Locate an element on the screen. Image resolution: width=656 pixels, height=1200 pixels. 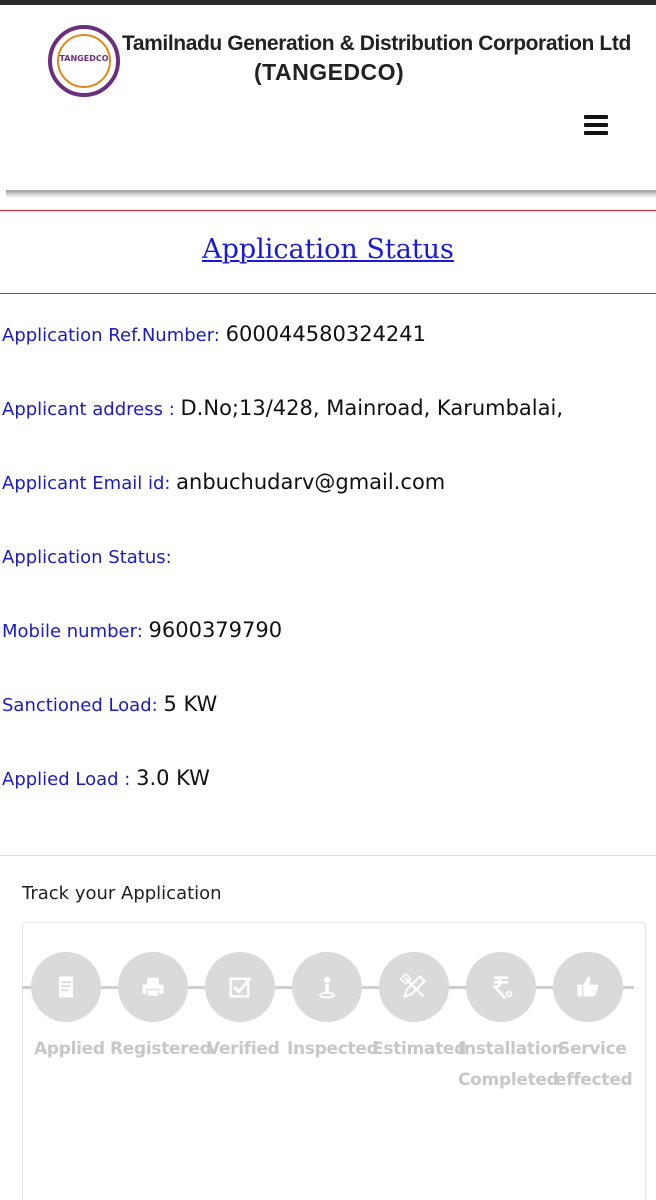
mobile-value: 9600379790 is located at coordinates (215, 630).